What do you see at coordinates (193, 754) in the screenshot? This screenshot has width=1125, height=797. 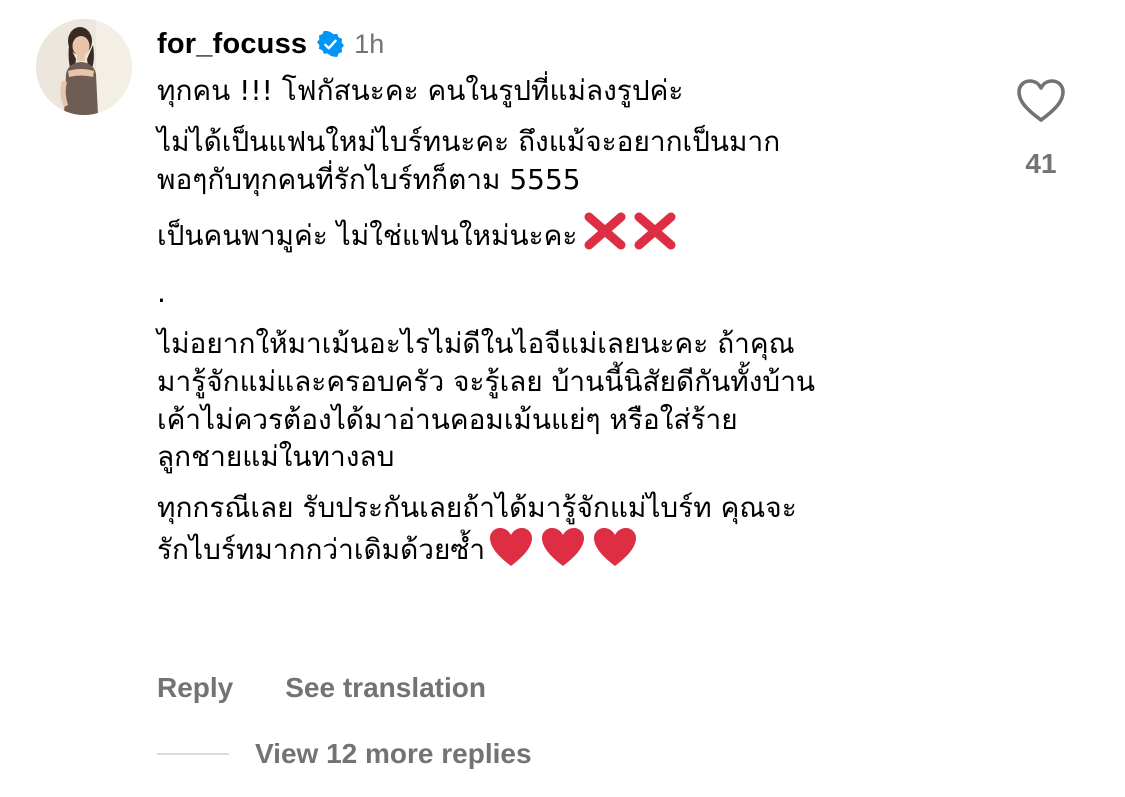 I see `replies-divider` at bounding box center [193, 754].